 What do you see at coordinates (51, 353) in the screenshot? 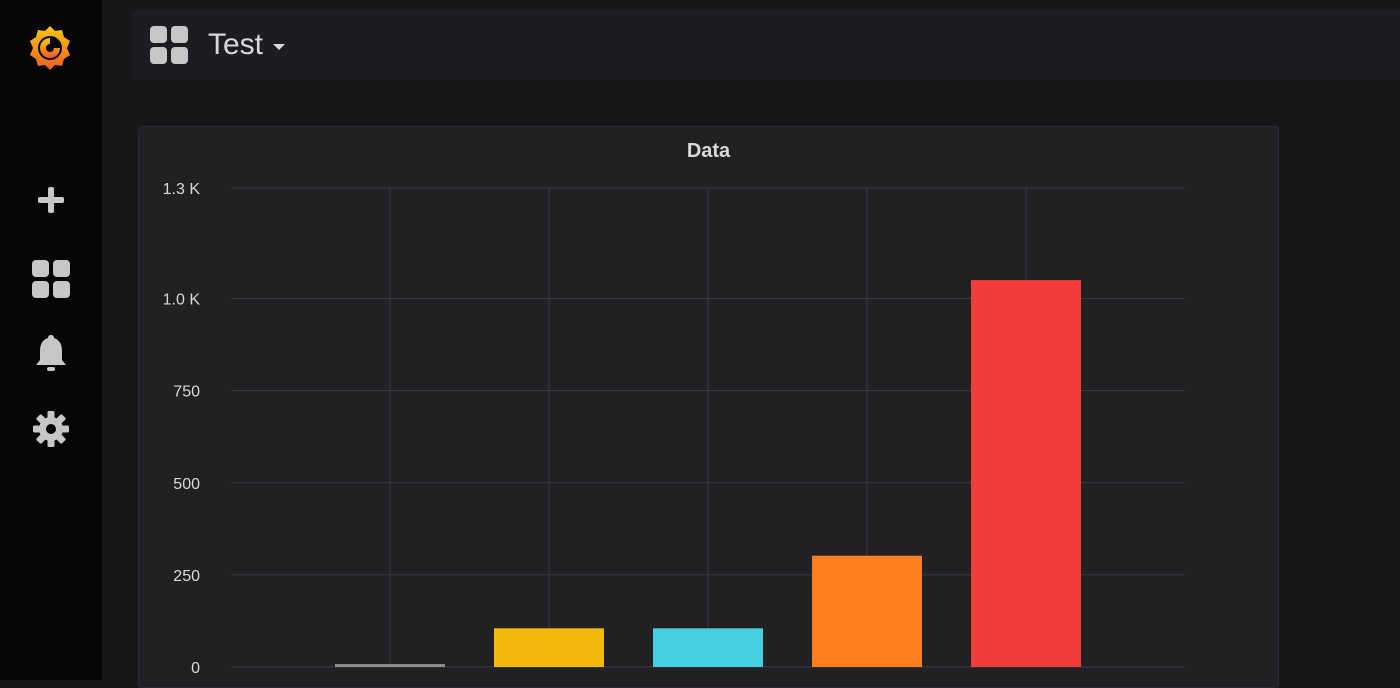
I see `bell-icon` at bounding box center [51, 353].